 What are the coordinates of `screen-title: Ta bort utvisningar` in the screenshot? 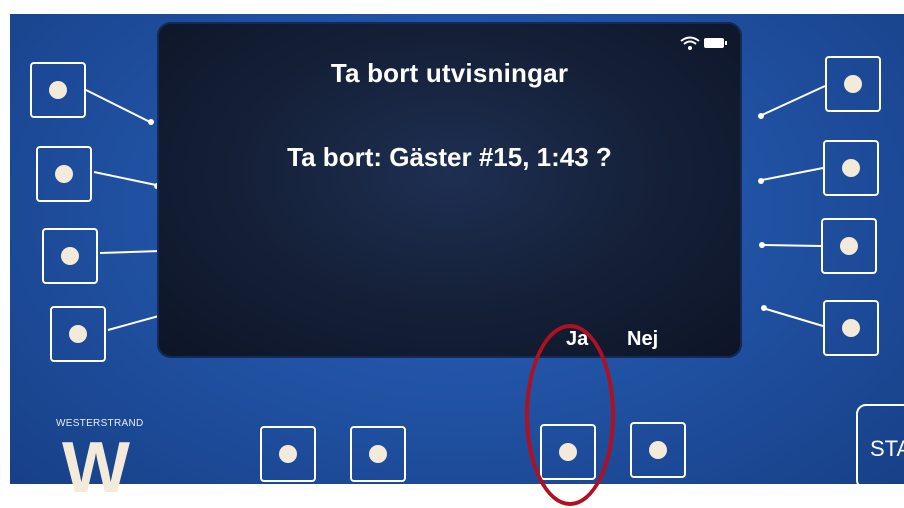 It's located at (449, 73).